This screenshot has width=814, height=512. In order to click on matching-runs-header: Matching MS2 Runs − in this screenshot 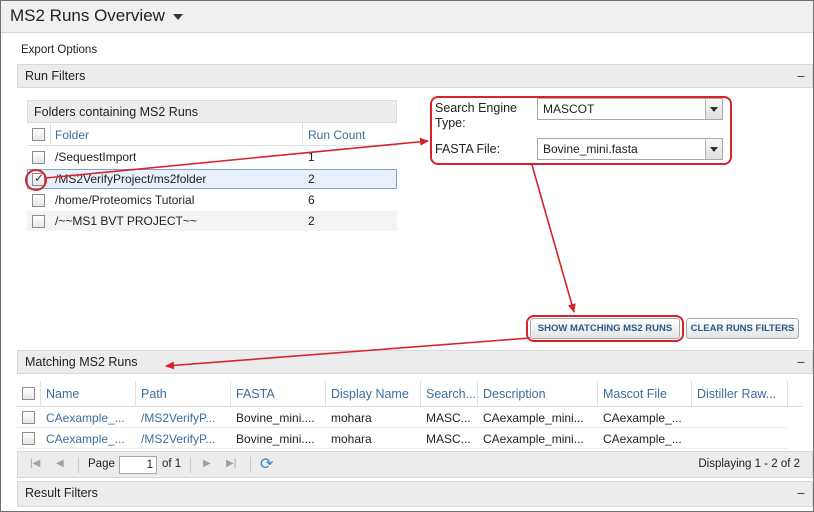, I will do `click(415, 362)`.